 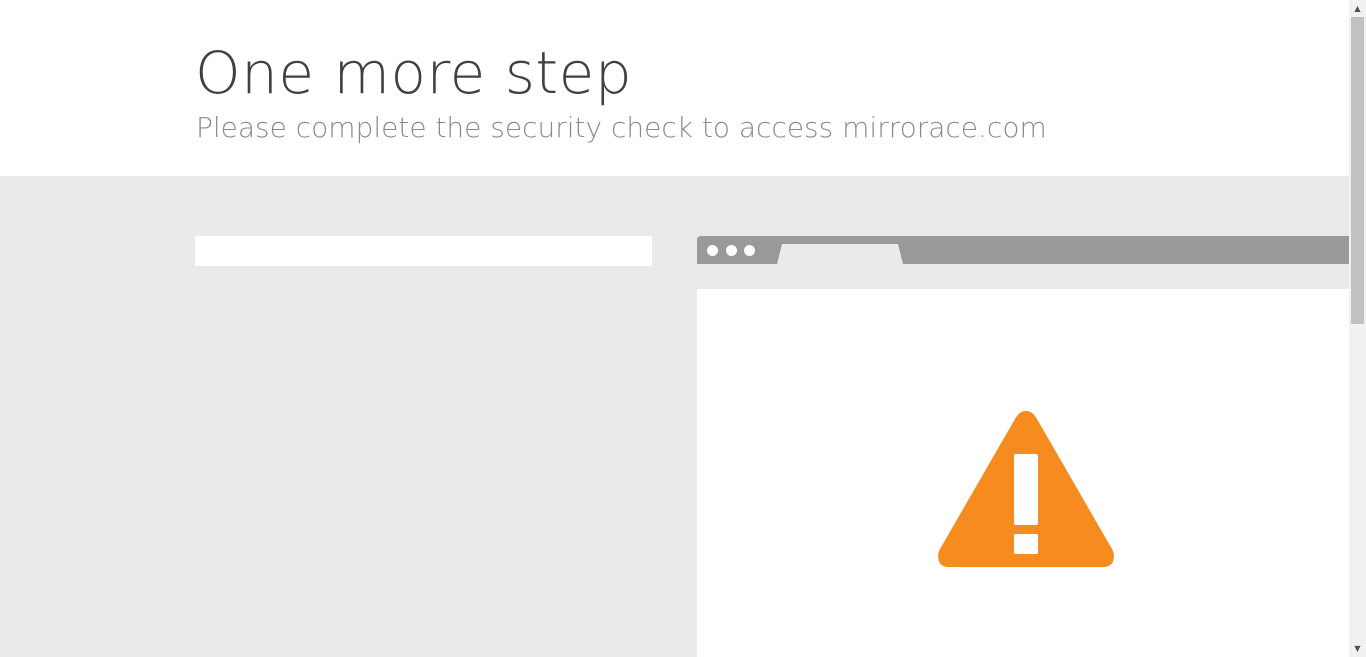 I want to click on page-title: One more step, so click(x=414, y=73).